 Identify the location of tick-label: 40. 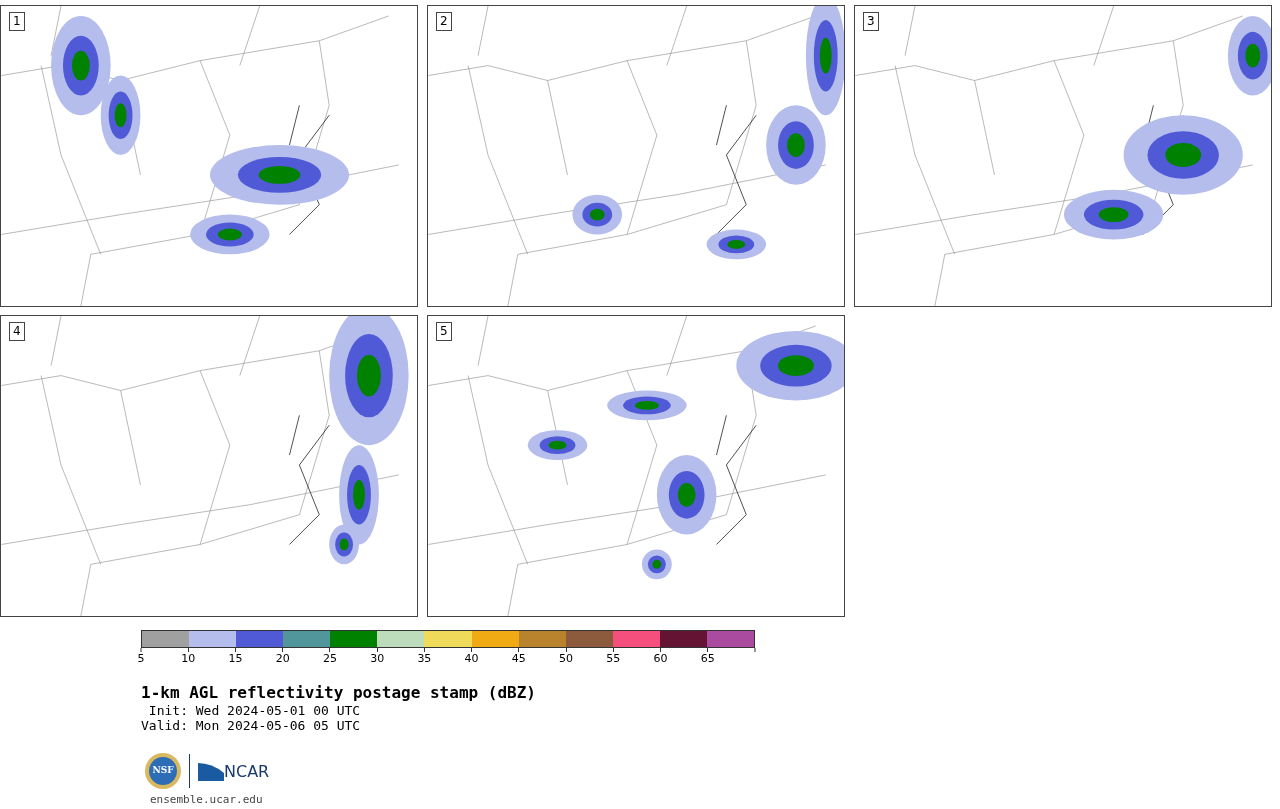
(471, 658).